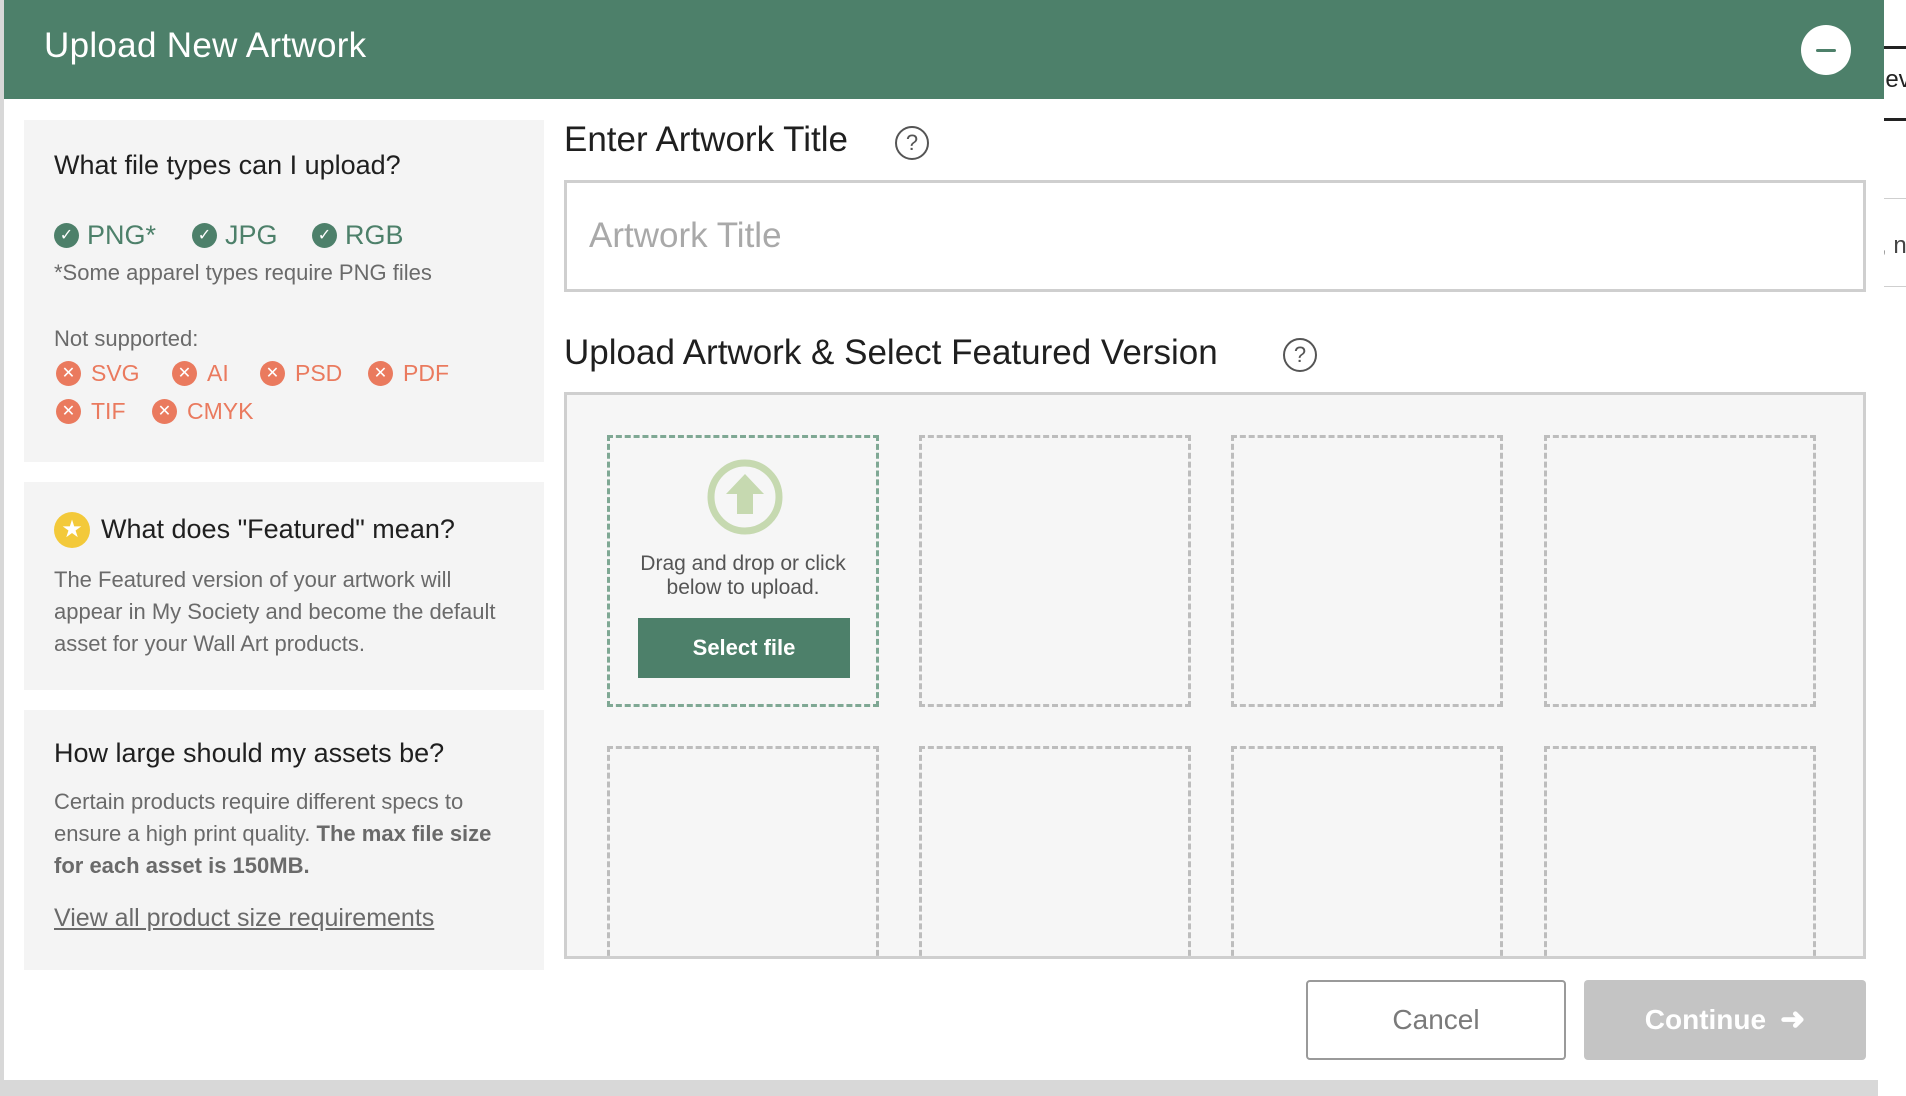  I want to click on star-icon: ★, so click(72, 530).